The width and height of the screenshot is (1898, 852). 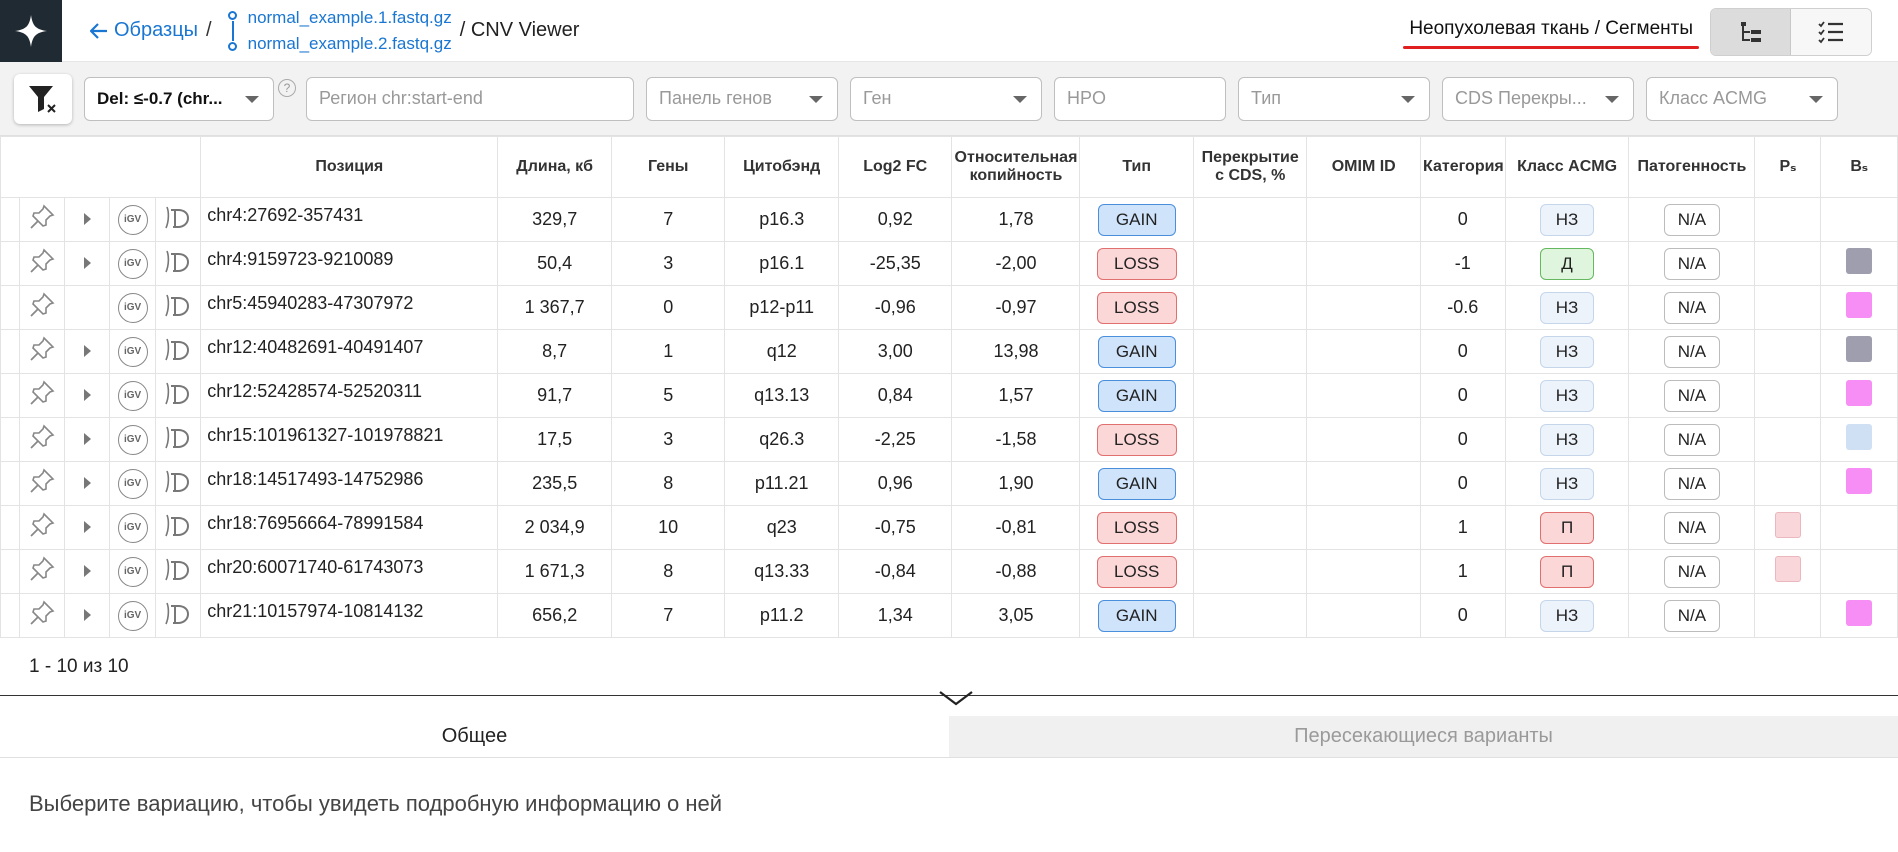 What do you see at coordinates (781, 167) in the screenshot?
I see `col-header-cytoband: Цитобэнд` at bounding box center [781, 167].